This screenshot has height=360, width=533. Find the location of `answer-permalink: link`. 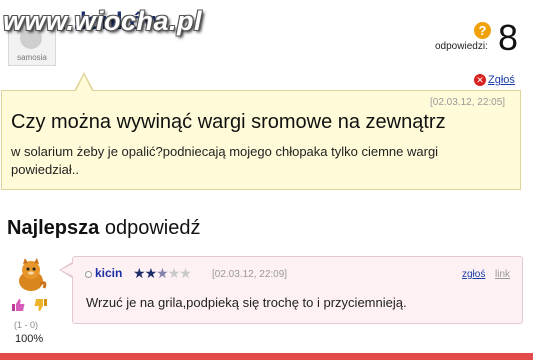

answer-permalink: link is located at coordinates (502, 274).